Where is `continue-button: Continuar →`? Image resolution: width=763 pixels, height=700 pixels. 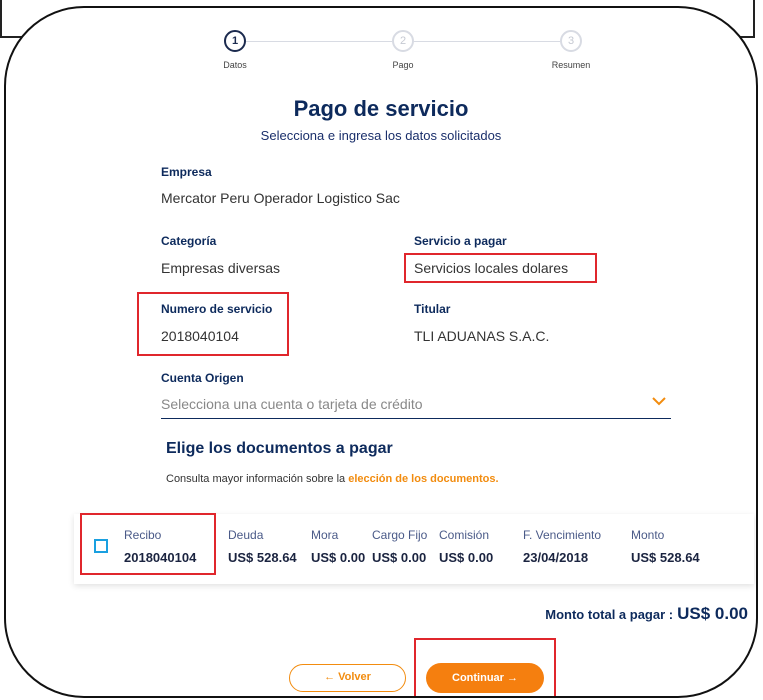 continue-button: Continuar → is located at coordinates (485, 678).